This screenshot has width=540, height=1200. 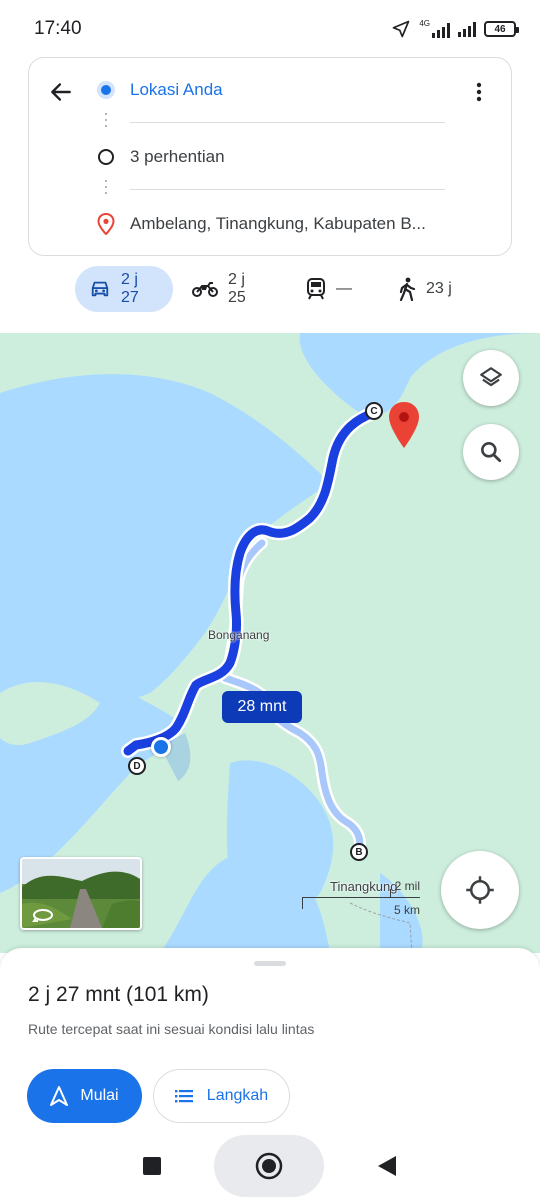 What do you see at coordinates (316, 289) in the screenshot?
I see `transit-icon` at bounding box center [316, 289].